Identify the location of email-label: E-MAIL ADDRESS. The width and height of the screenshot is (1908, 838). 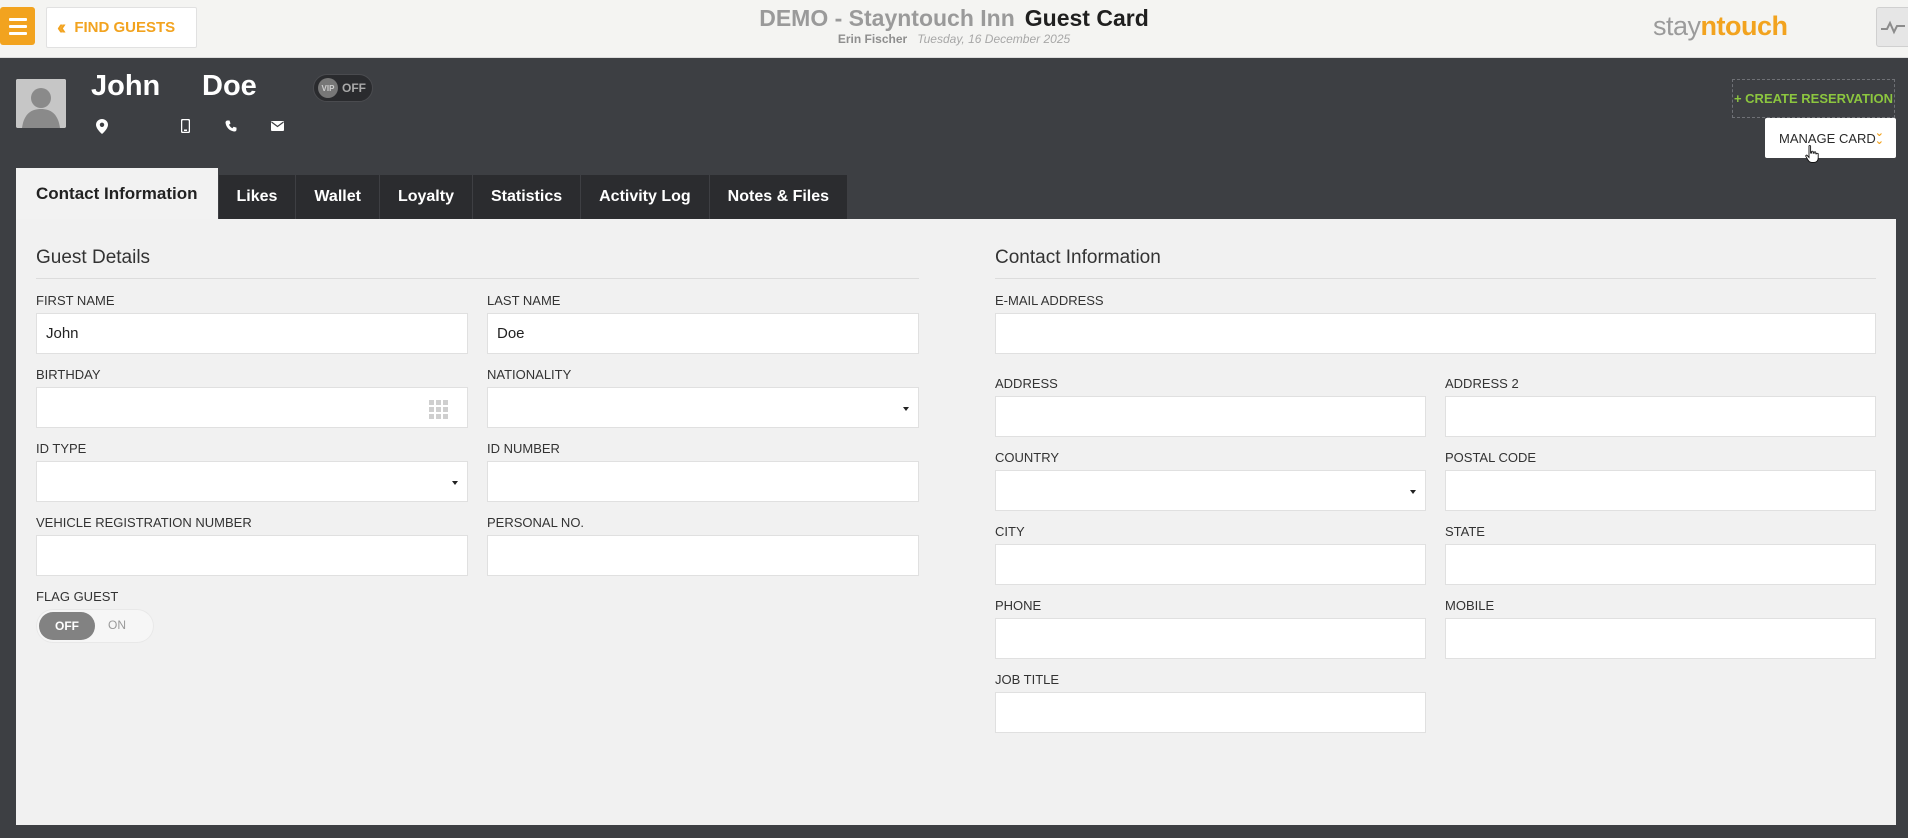
(1049, 300).